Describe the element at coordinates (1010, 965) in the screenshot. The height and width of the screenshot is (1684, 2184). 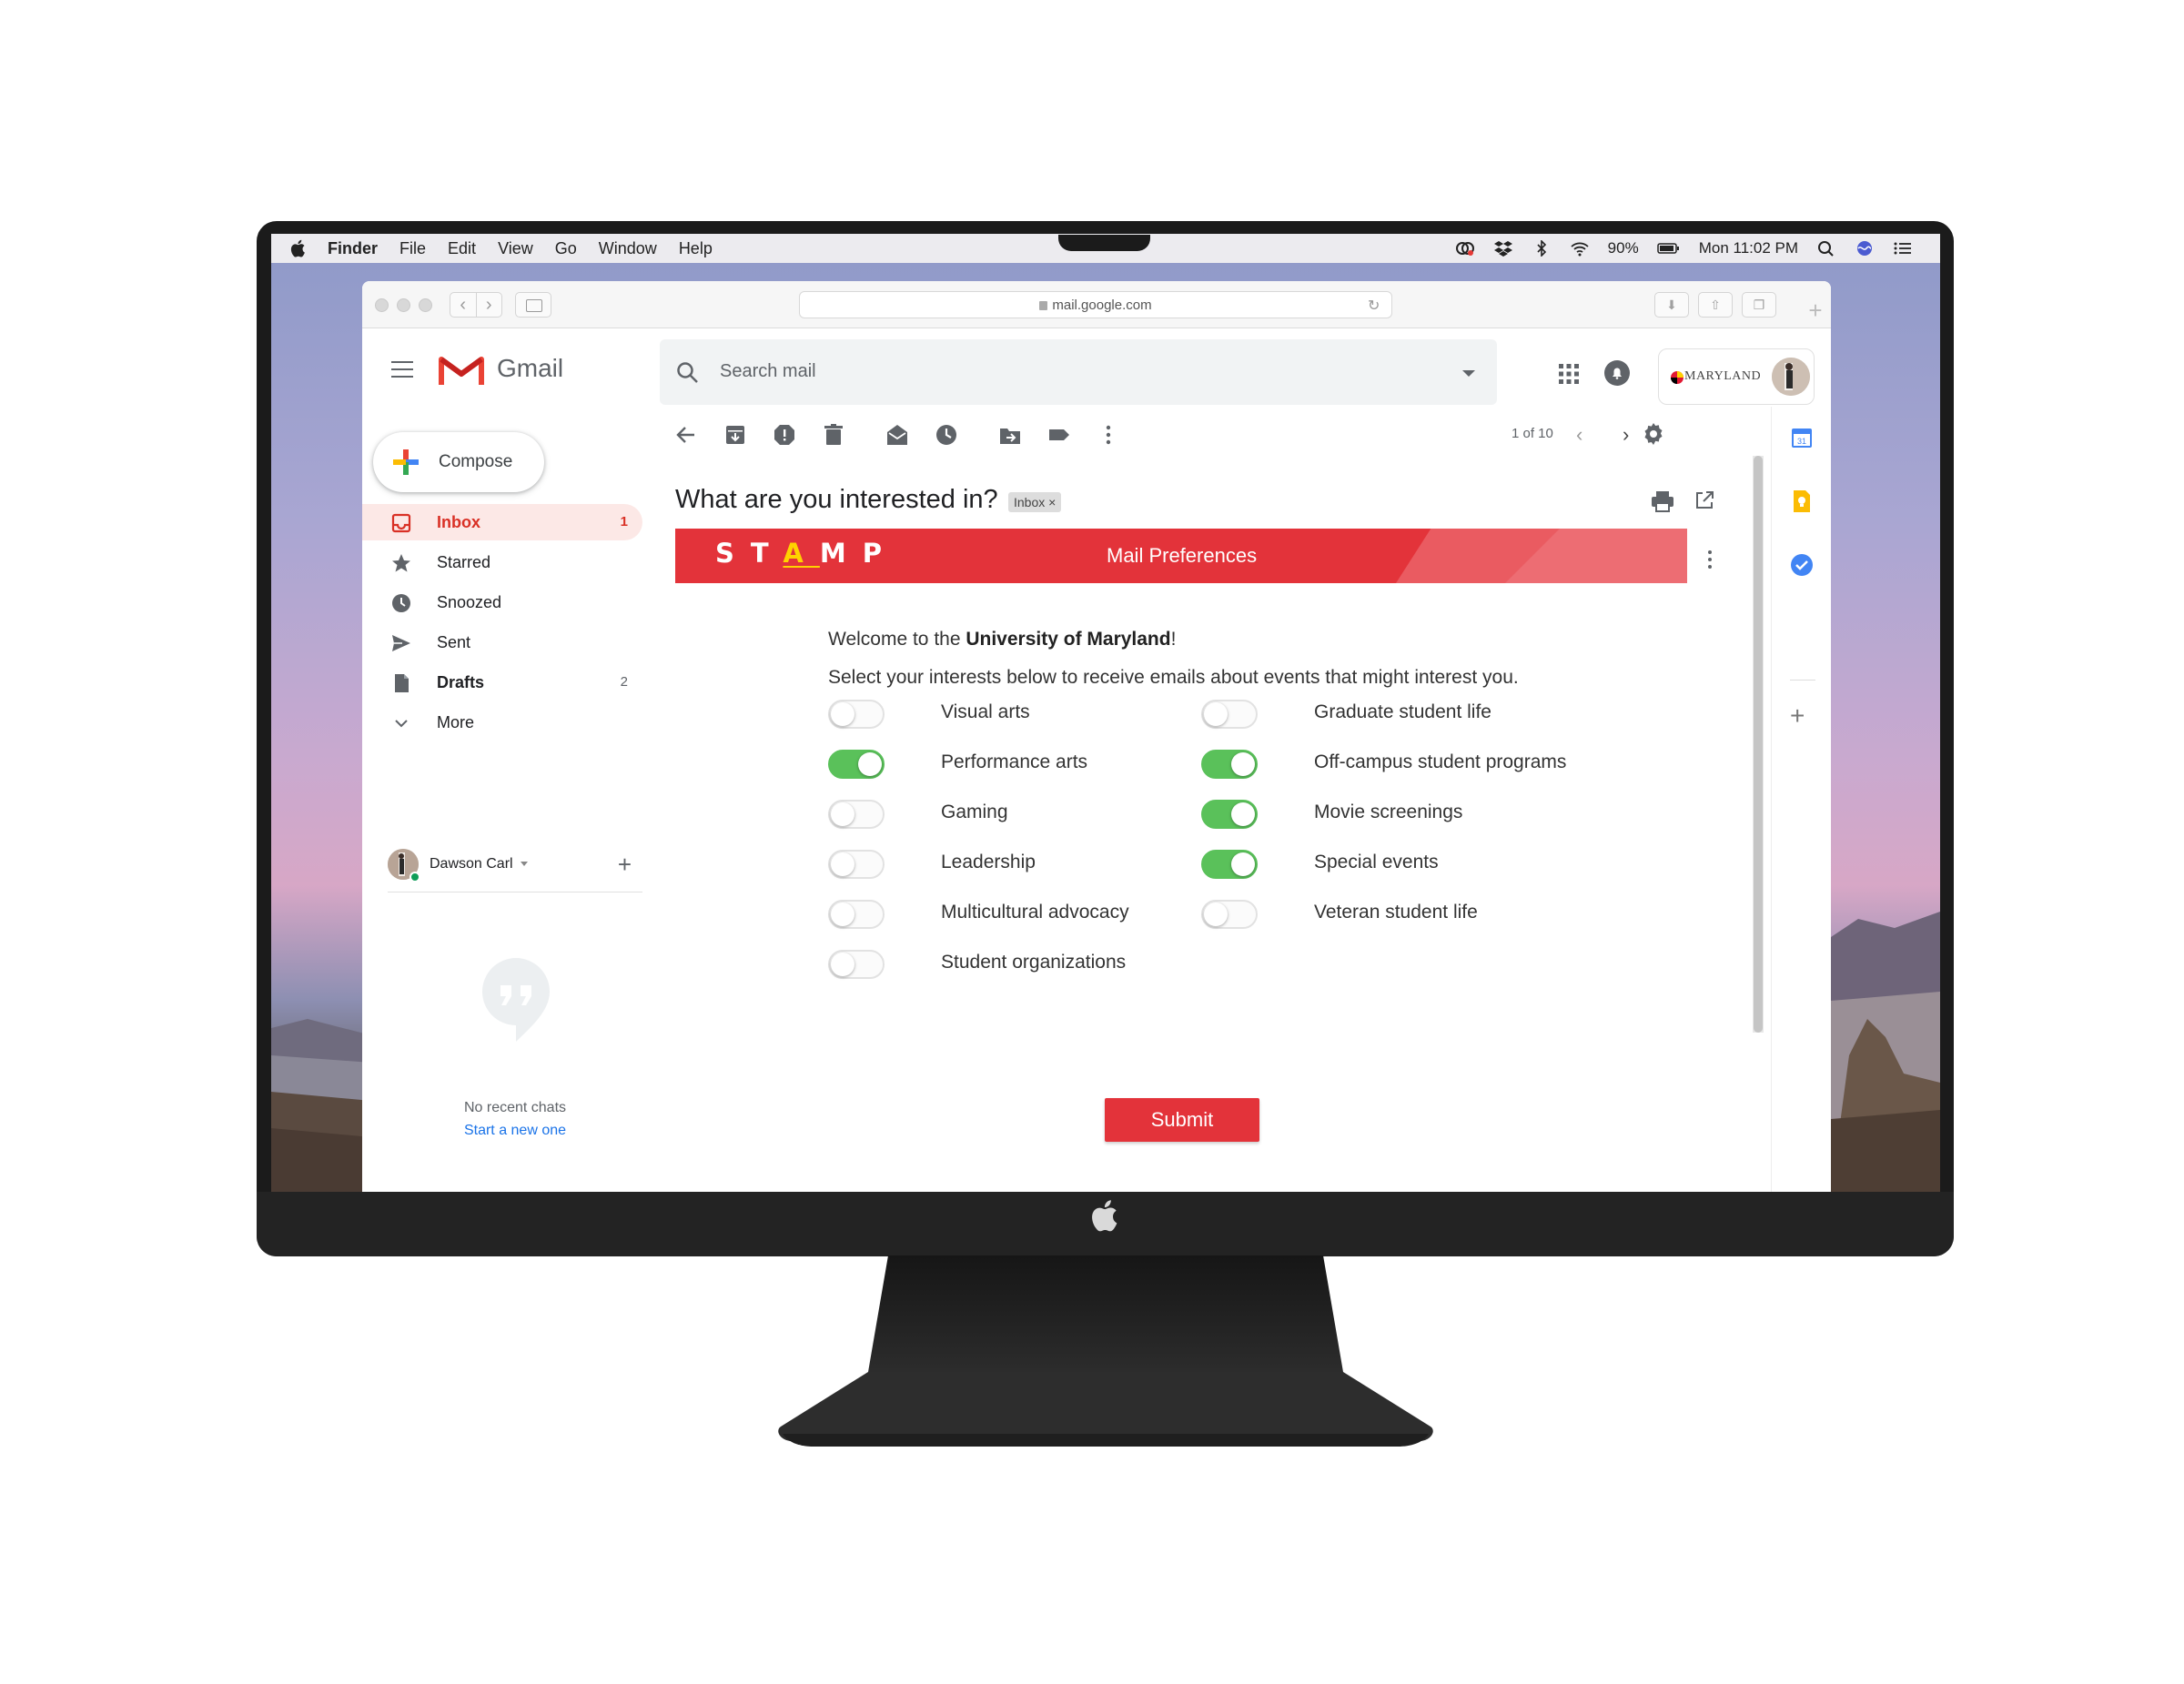
I see `preference-row: Student organizations` at that location.